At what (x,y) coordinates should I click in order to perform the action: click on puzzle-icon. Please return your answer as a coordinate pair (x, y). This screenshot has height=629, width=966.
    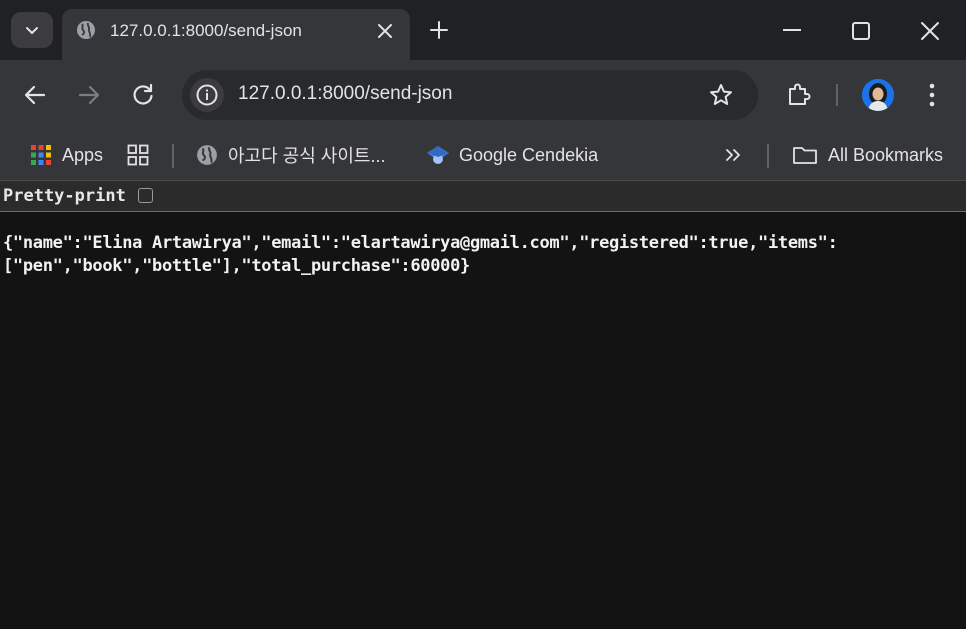
    Looking at the image, I should click on (799, 94).